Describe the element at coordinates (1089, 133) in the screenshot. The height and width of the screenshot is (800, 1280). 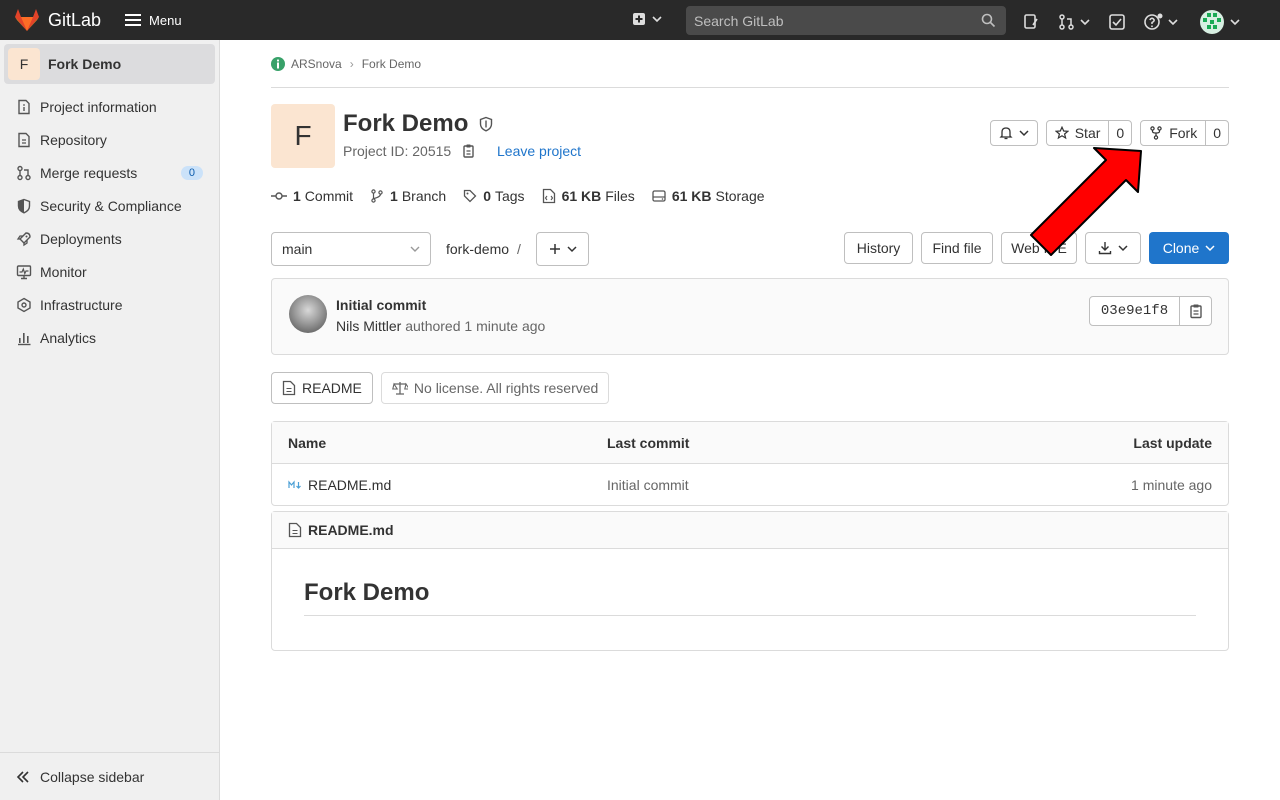
I see `star-button: Star 0` at that location.